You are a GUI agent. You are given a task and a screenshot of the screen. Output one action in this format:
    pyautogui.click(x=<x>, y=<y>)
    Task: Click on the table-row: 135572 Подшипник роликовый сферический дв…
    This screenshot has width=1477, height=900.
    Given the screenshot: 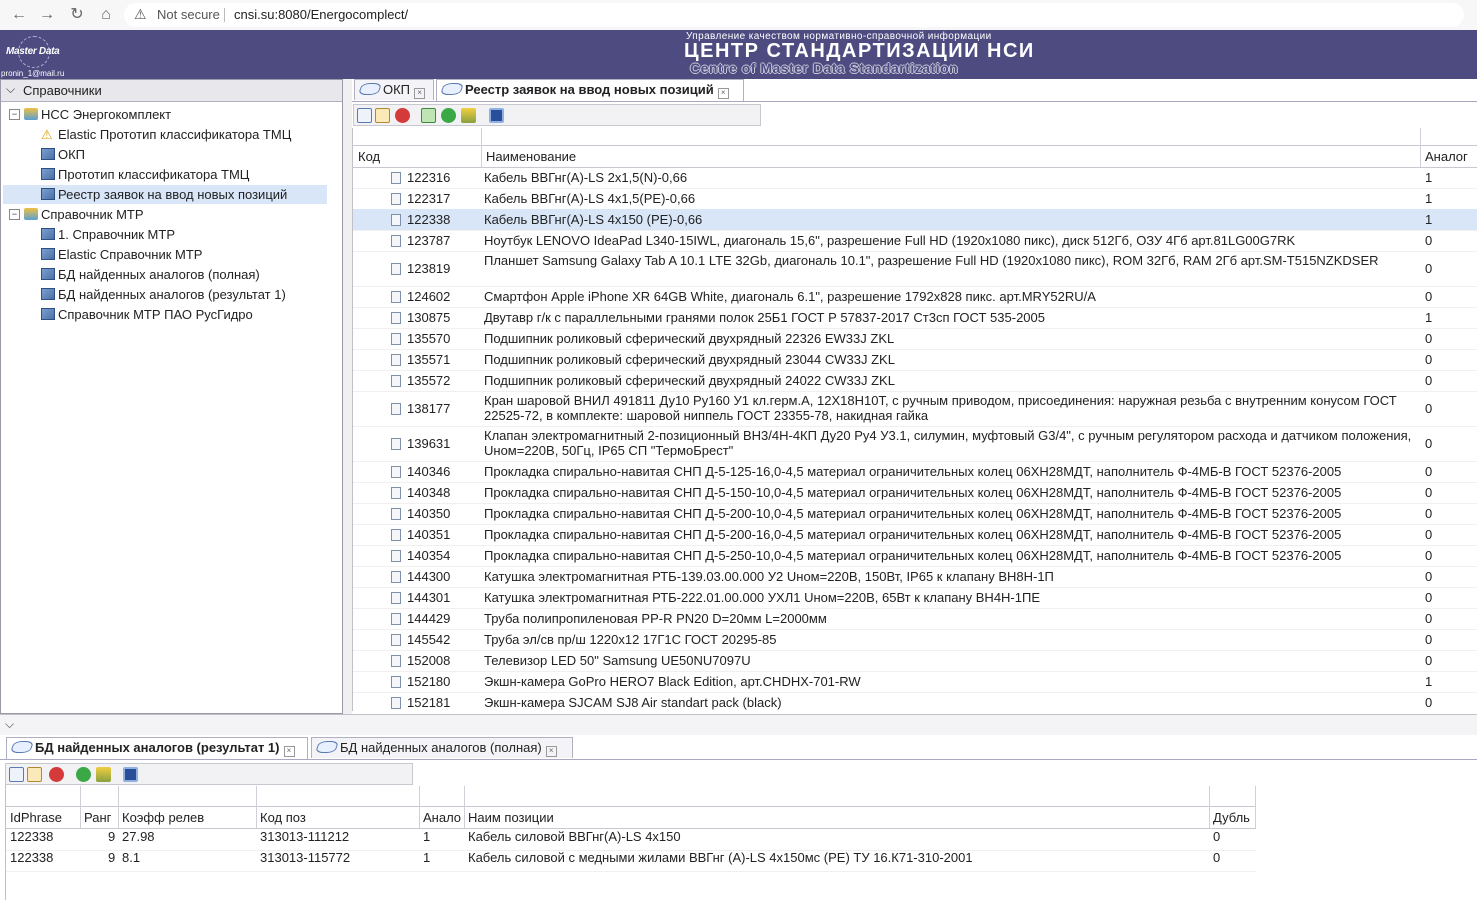 What is the action you would take?
    pyautogui.click(x=915, y=381)
    